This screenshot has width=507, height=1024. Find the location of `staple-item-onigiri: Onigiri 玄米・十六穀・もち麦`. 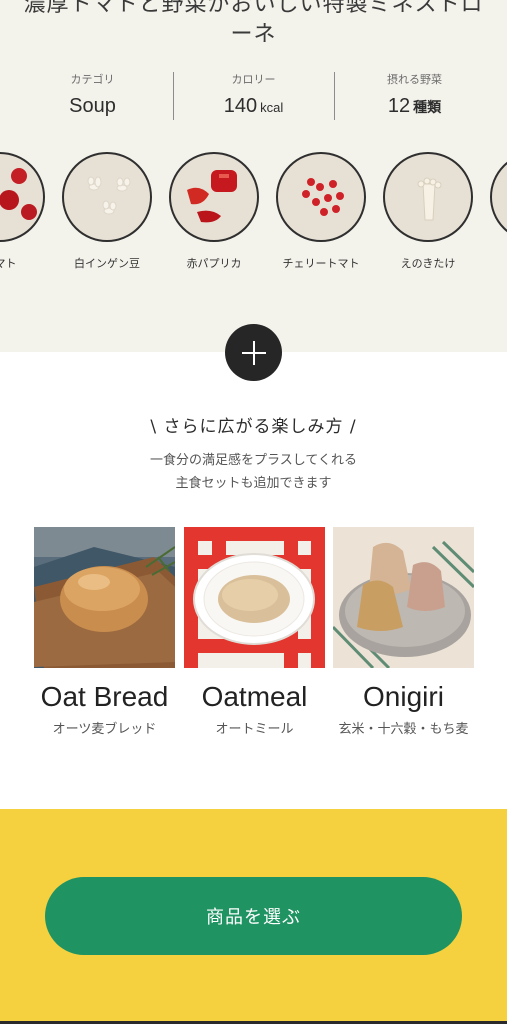

staple-item-onigiri: Onigiri 玄米・十六穀・もち麦 is located at coordinates (403, 634).